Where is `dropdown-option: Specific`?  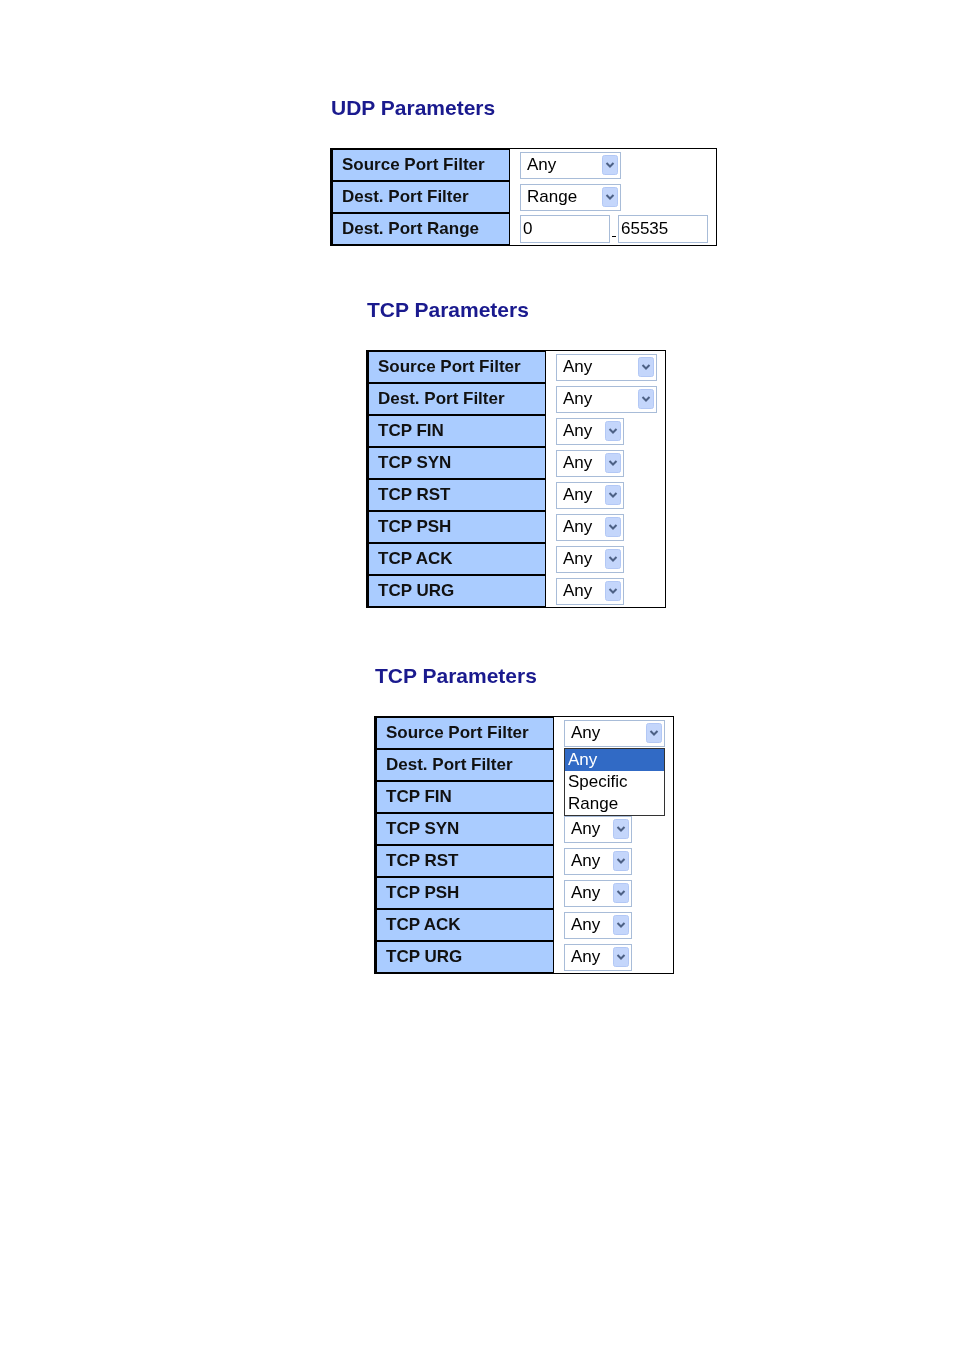
dropdown-option: Specific is located at coordinates (614, 782).